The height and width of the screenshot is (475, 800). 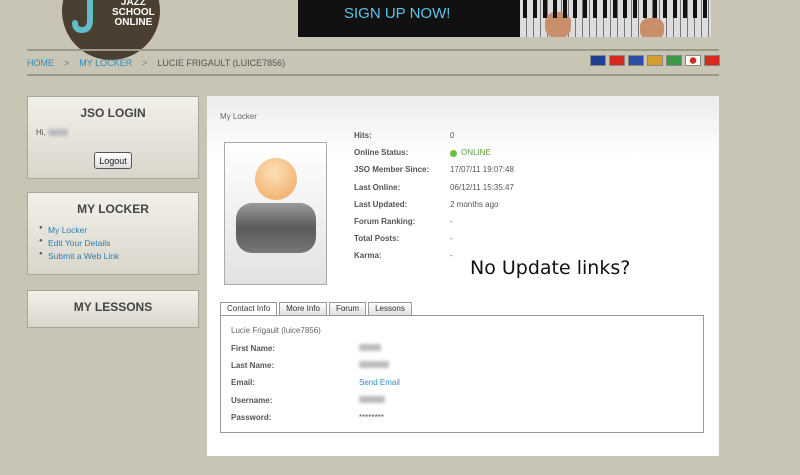 I want to click on page-title: My Locker, so click(x=238, y=116).